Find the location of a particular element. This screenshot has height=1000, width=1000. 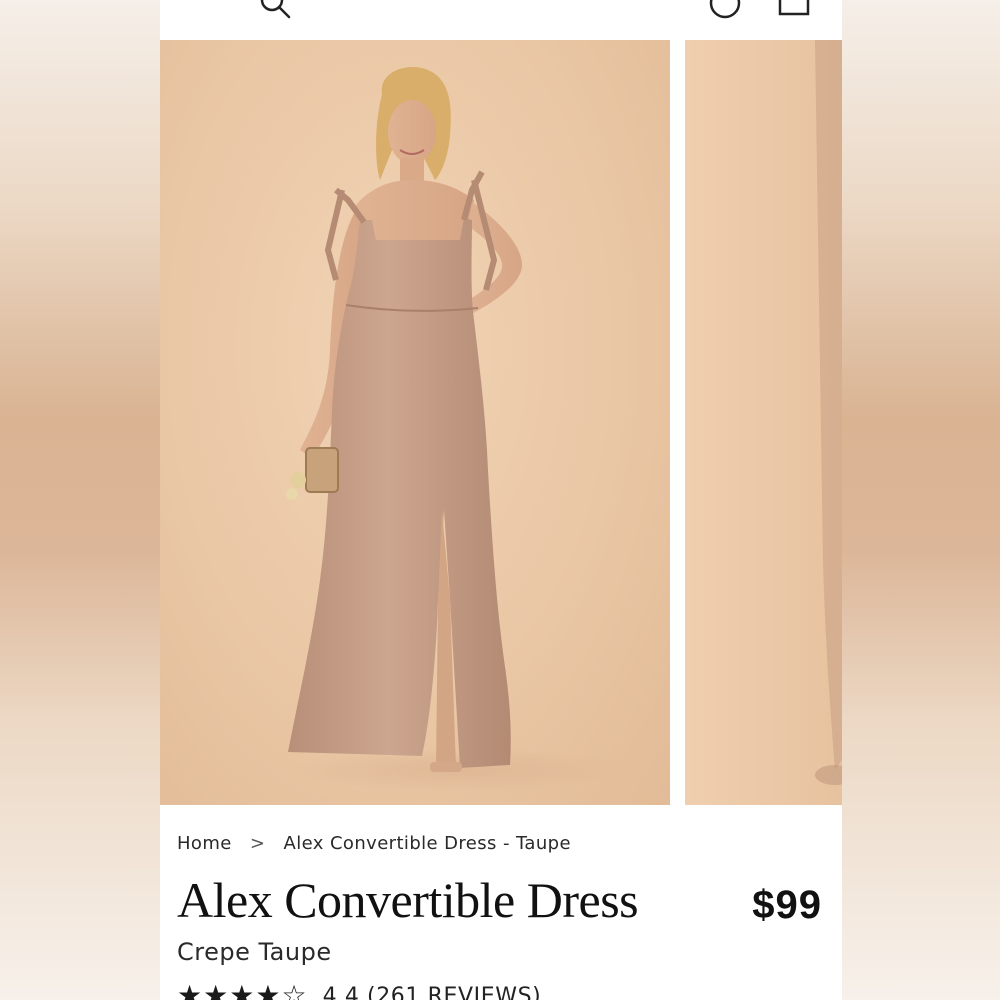

breadcrumb: Home > Alex Convertible Dress - Taupe is located at coordinates (374, 843).